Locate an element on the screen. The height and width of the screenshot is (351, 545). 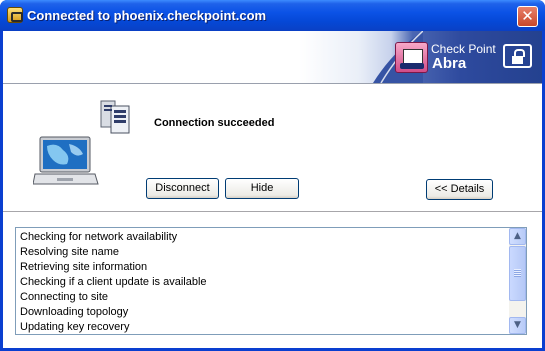
brand-product: Abra is located at coordinates (449, 63).